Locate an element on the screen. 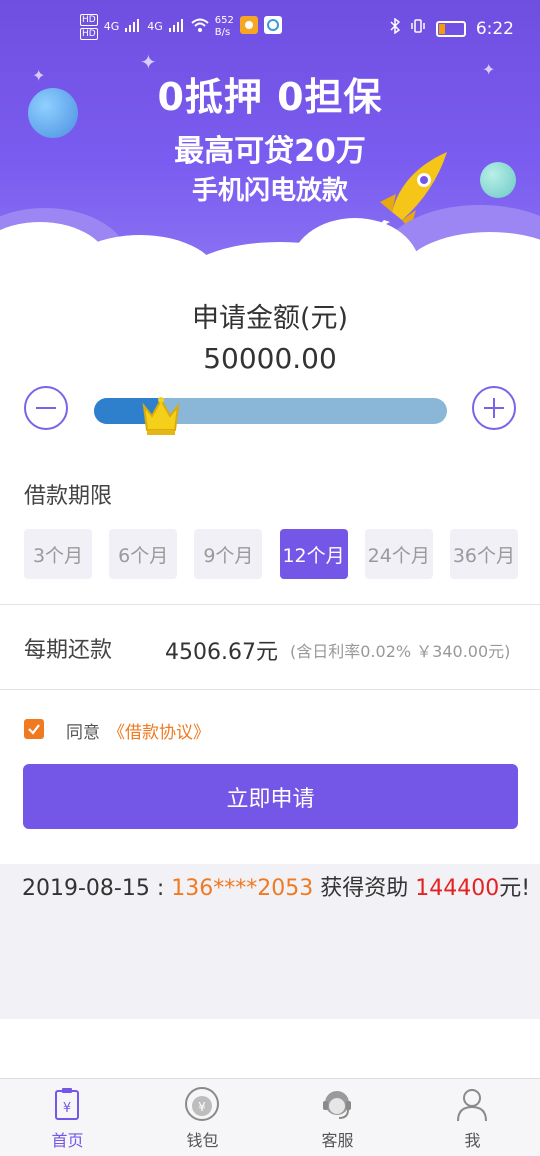  service-icon is located at coordinates (337, 1105).